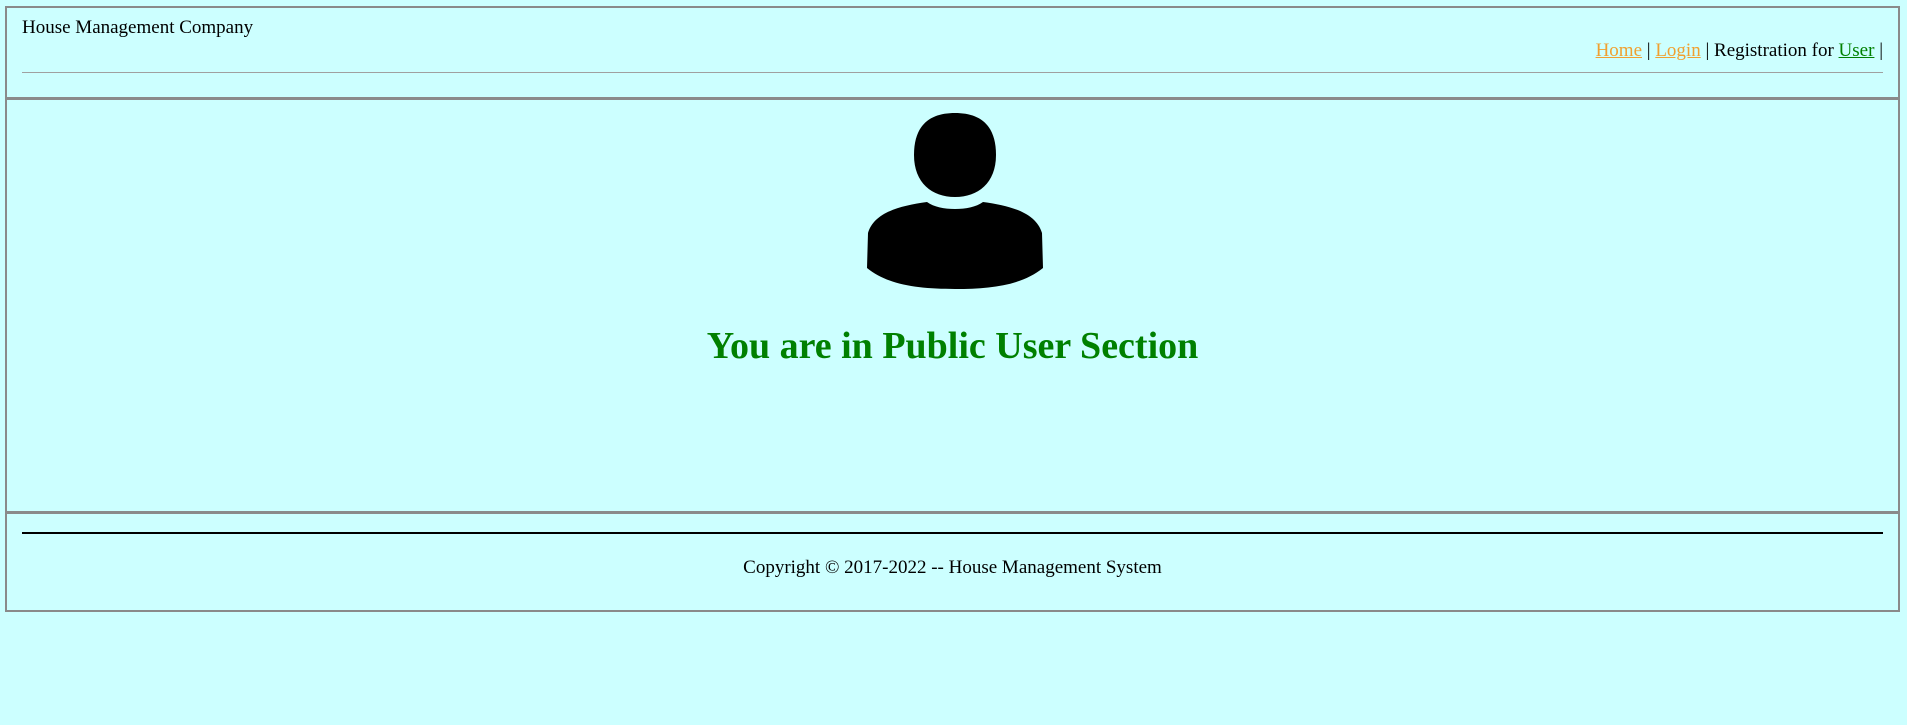 The width and height of the screenshot is (1907, 725). Describe the element at coordinates (1619, 50) in the screenshot. I see `home-link: Home` at that location.